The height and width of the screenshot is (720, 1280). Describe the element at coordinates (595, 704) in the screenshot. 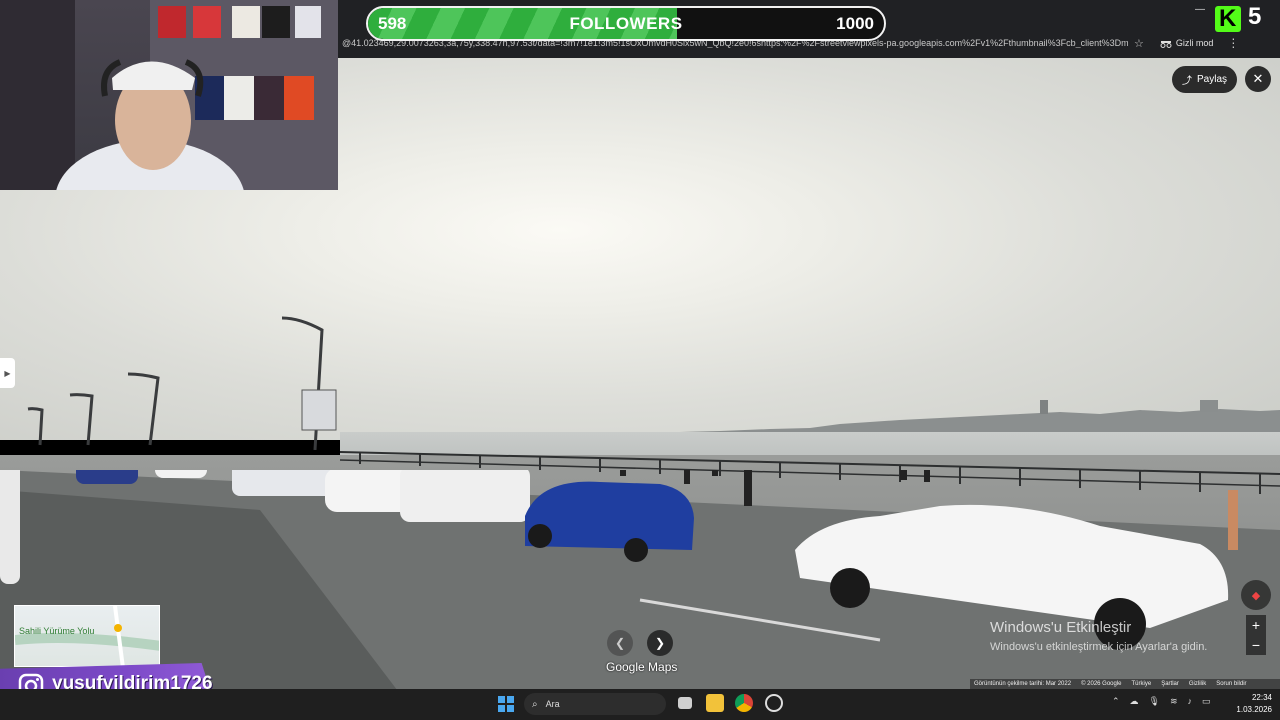

I see `taskbar-search: ⌕ Ara` at that location.